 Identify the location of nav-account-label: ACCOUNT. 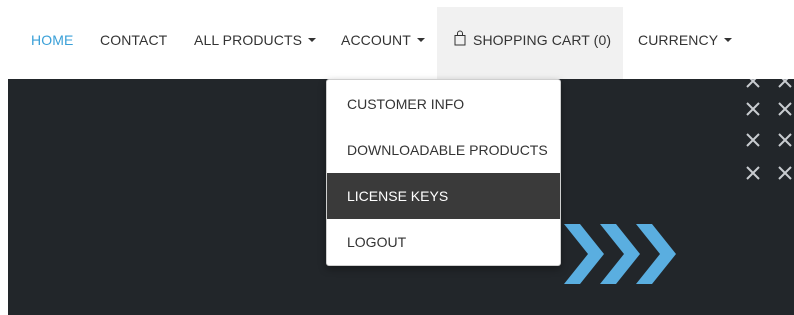
(376, 39).